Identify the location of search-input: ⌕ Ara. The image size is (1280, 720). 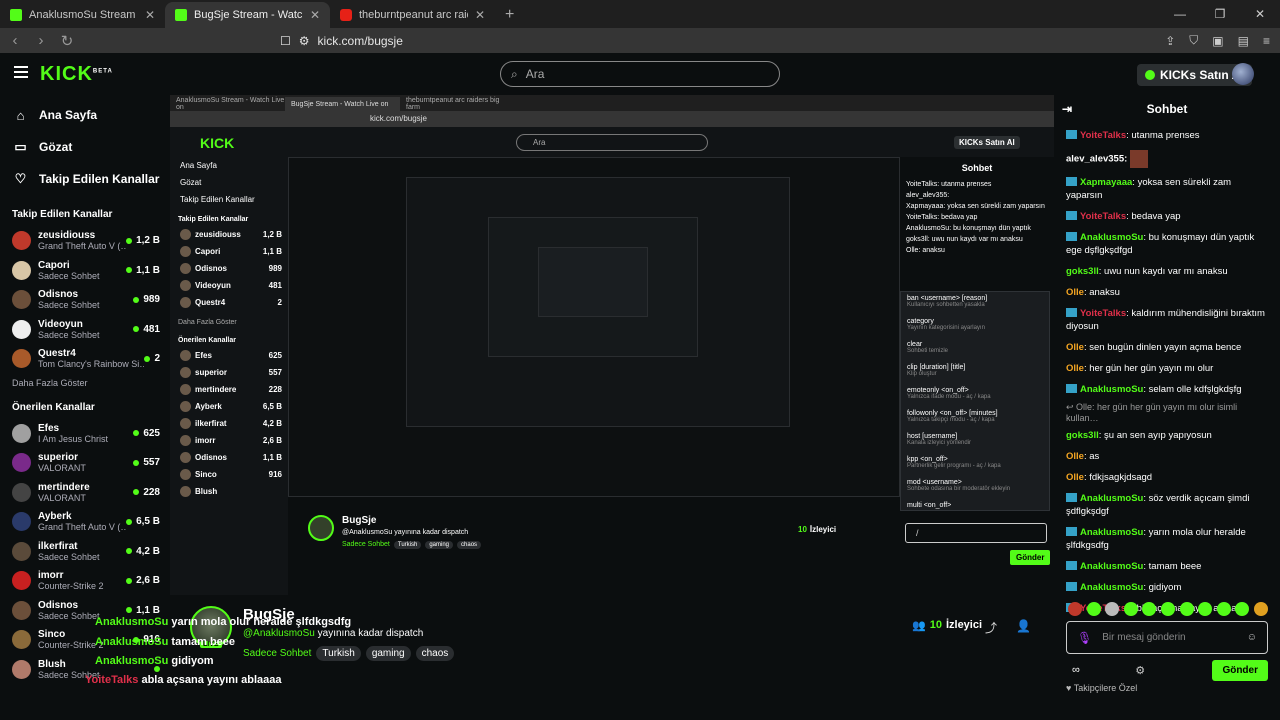
(640, 74).